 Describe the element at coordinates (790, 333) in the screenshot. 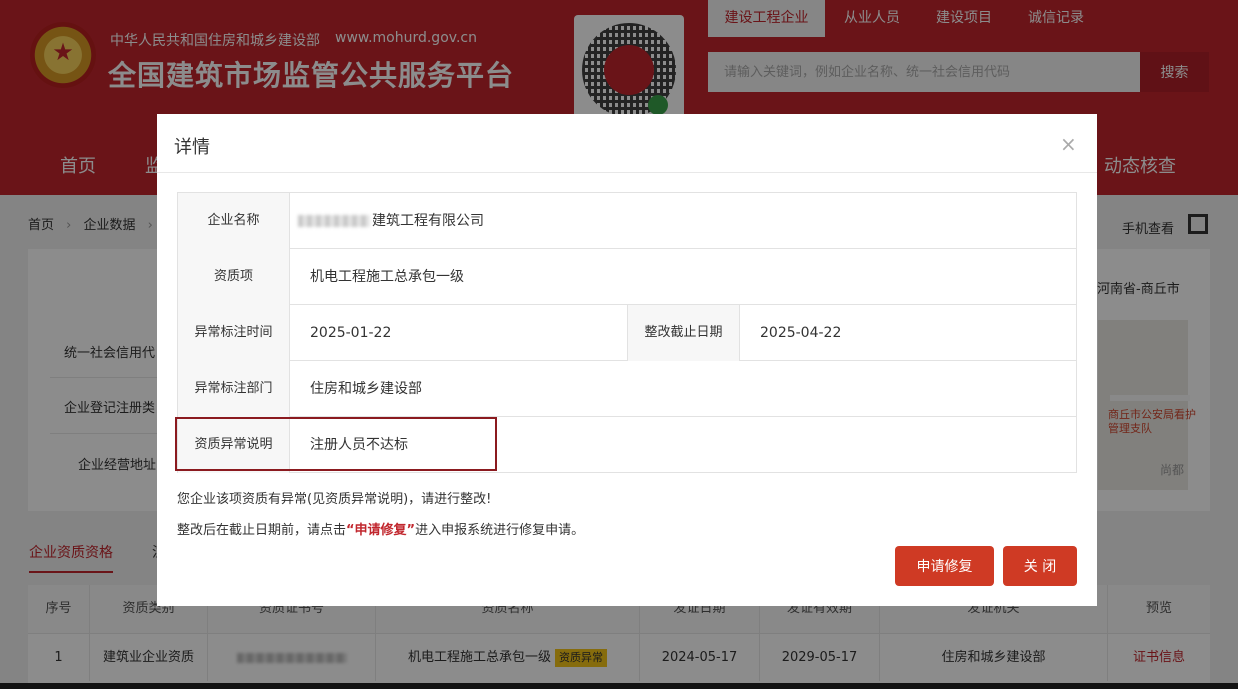

I see `deadline-value: 2025-04-22` at that location.